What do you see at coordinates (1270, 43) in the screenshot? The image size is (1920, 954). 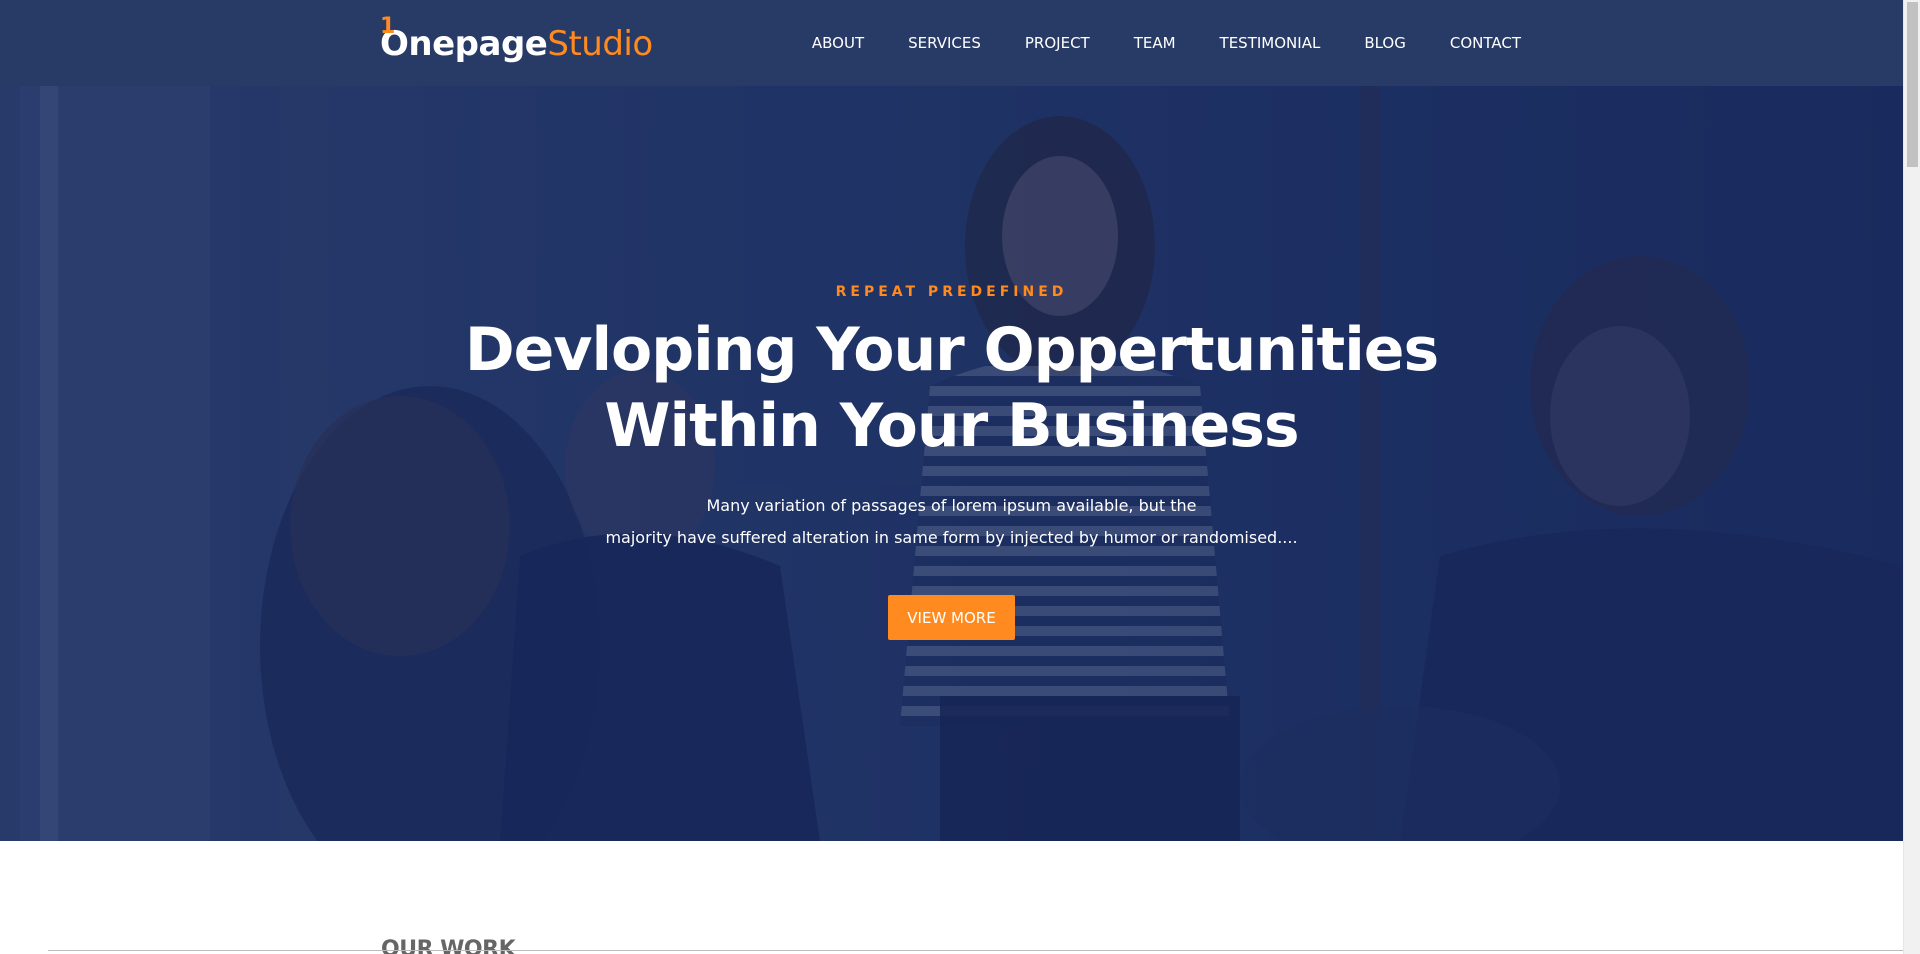 I see `nav-item-testimonial: TESTIMONIAL` at bounding box center [1270, 43].